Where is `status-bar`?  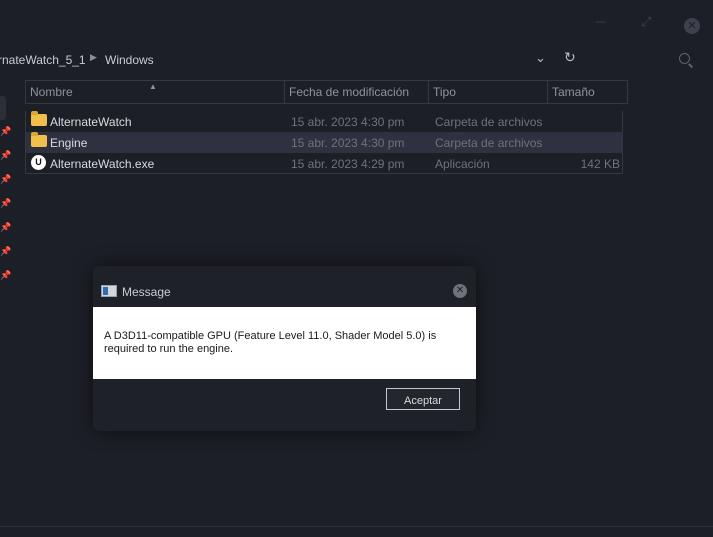
status-bar is located at coordinates (356, 531).